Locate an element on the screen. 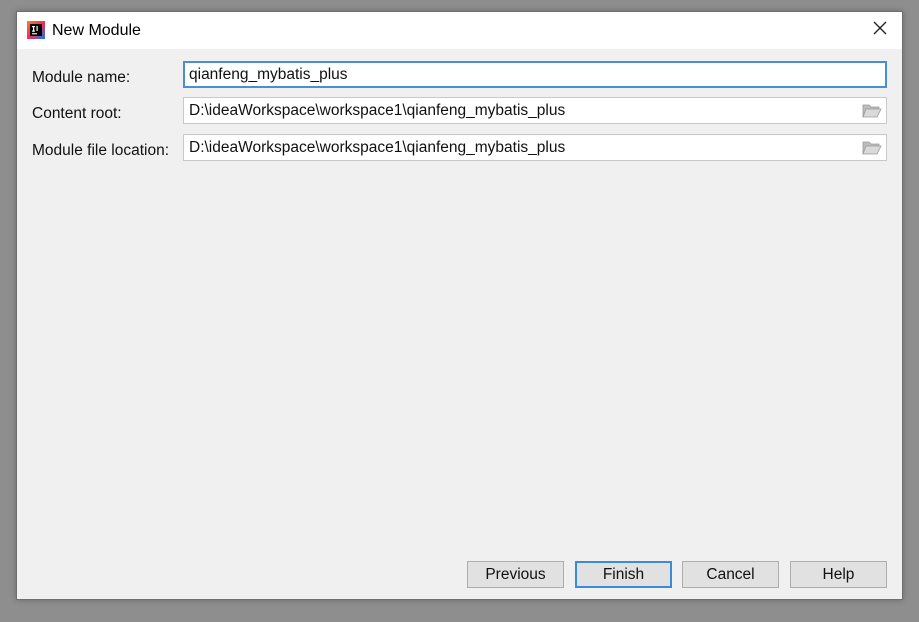 The width and height of the screenshot is (919, 622). finish-button: Finish is located at coordinates (623, 574).